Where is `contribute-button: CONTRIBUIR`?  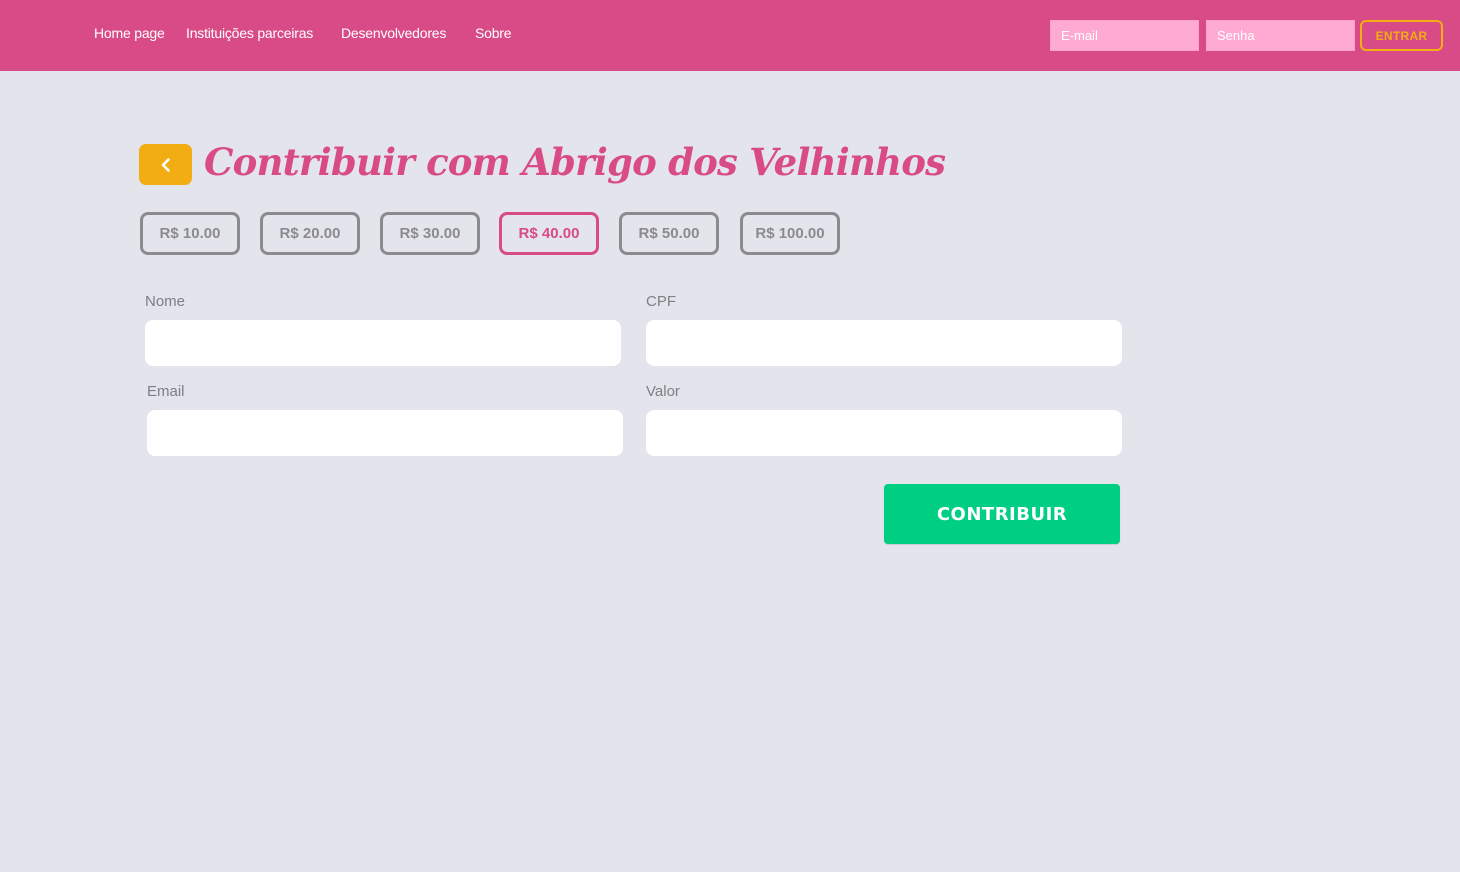
contribute-button: CONTRIBUIR is located at coordinates (1002, 514).